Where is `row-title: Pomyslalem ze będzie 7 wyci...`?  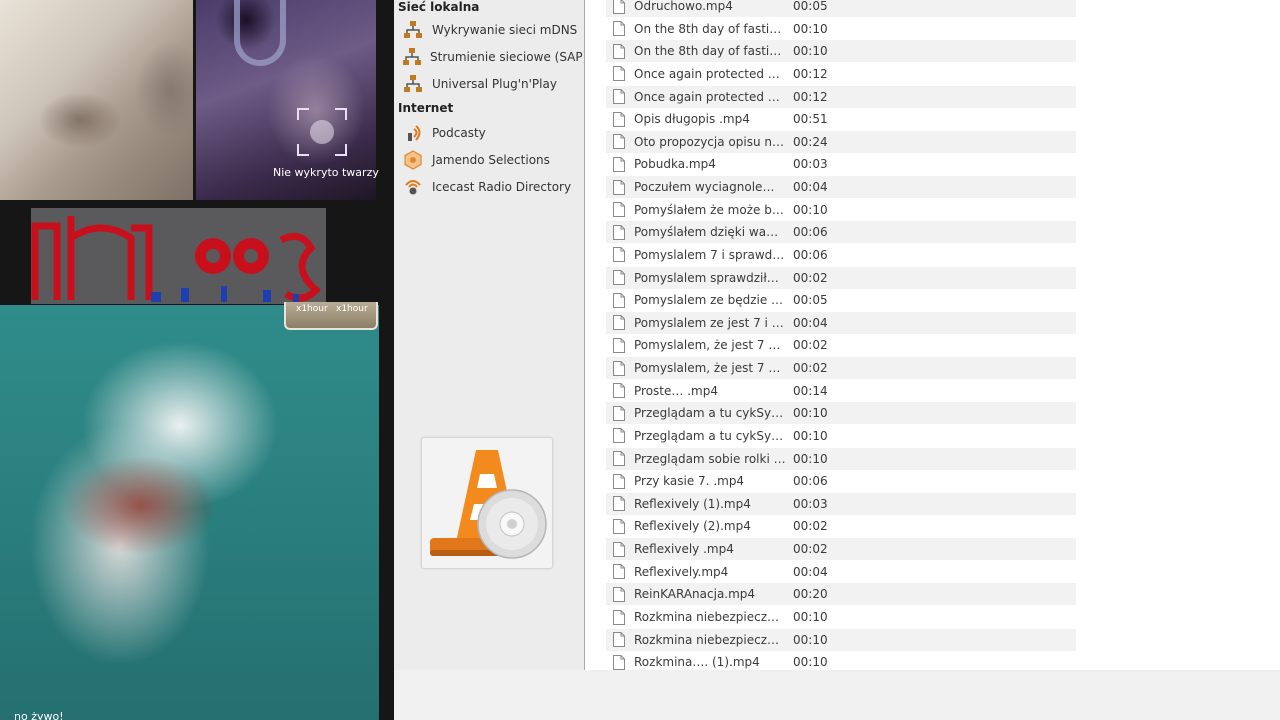
row-title: Pomyslalem ze będzie 7 wyci... is located at coordinates (710, 300).